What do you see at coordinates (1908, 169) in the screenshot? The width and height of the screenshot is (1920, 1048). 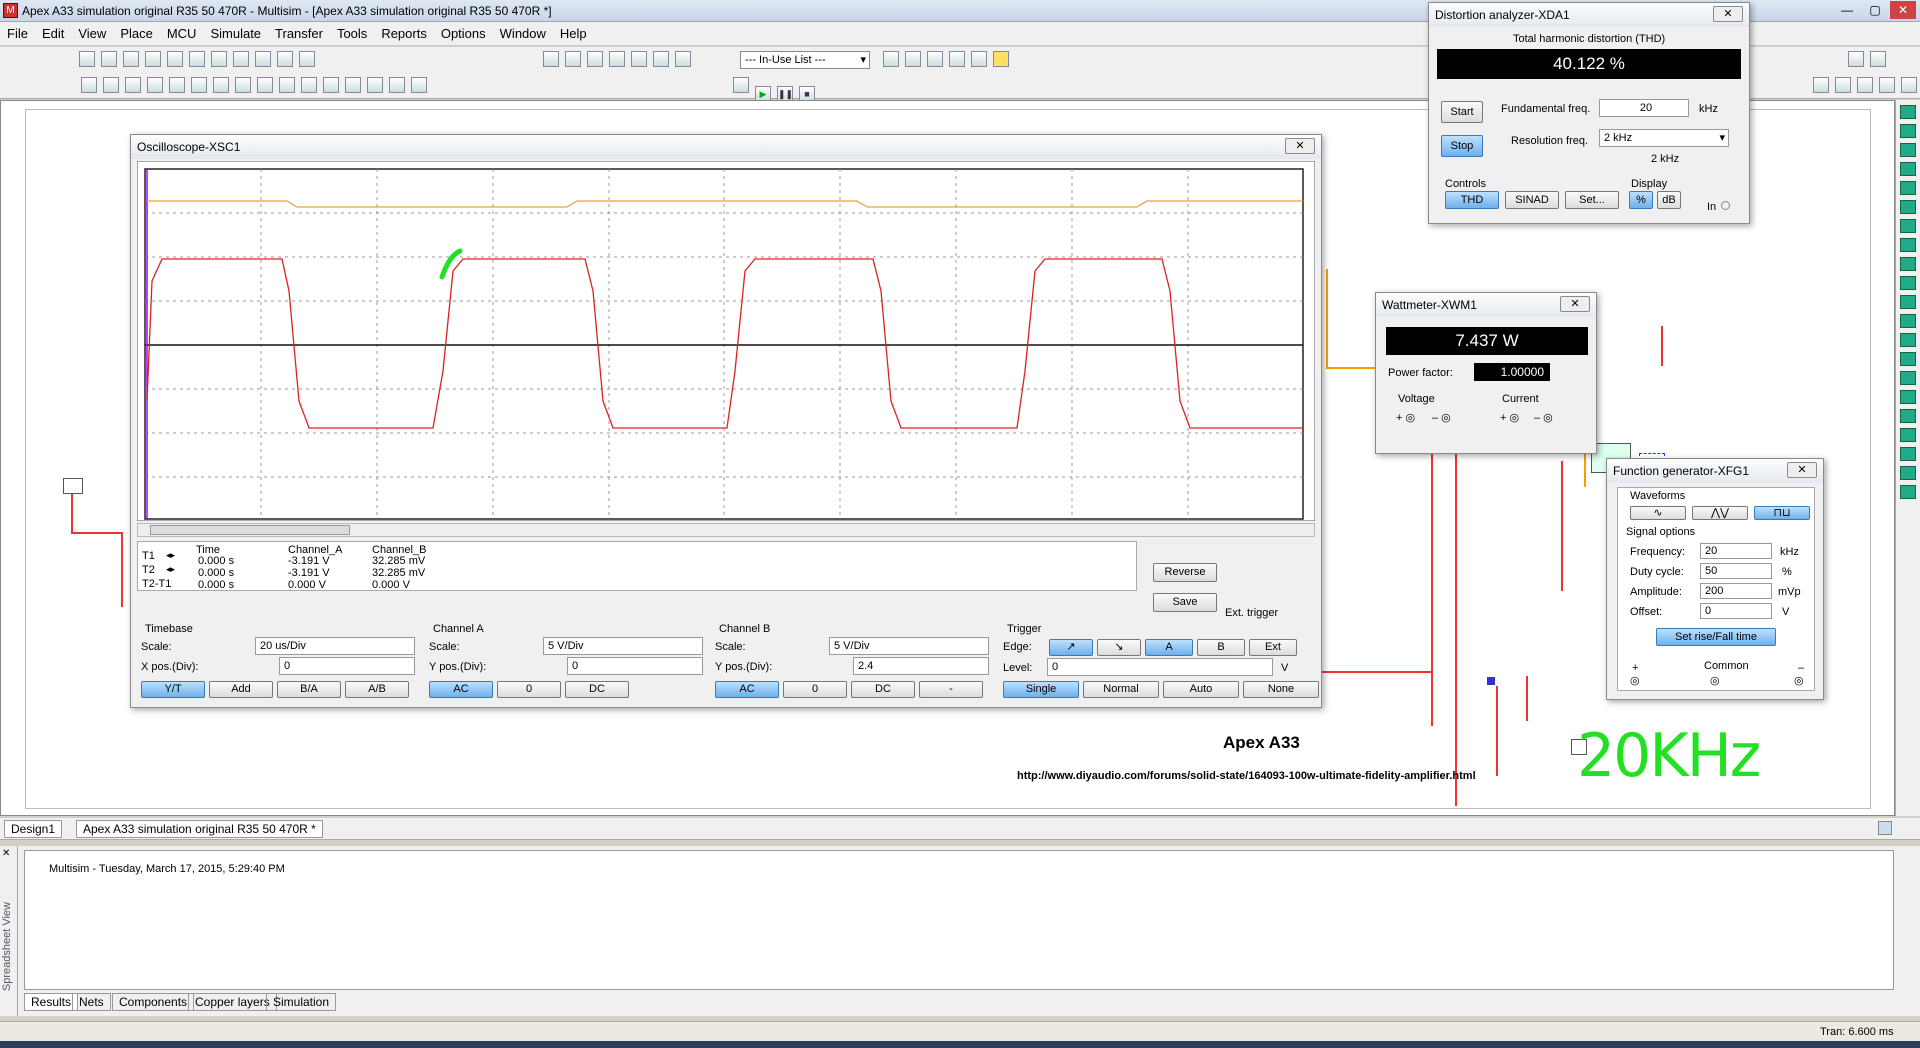 I see `oscilloscope-icon` at bounding box center [1908, 169].